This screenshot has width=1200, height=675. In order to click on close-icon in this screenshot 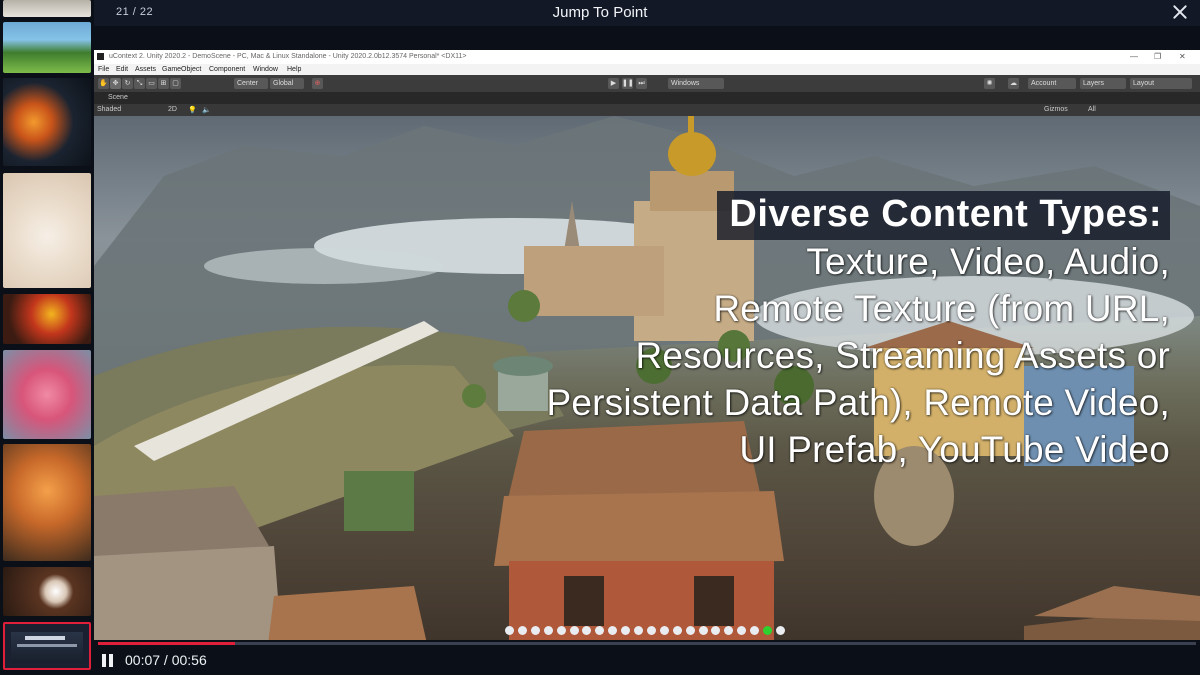, I will do `click(1180, 12)`.